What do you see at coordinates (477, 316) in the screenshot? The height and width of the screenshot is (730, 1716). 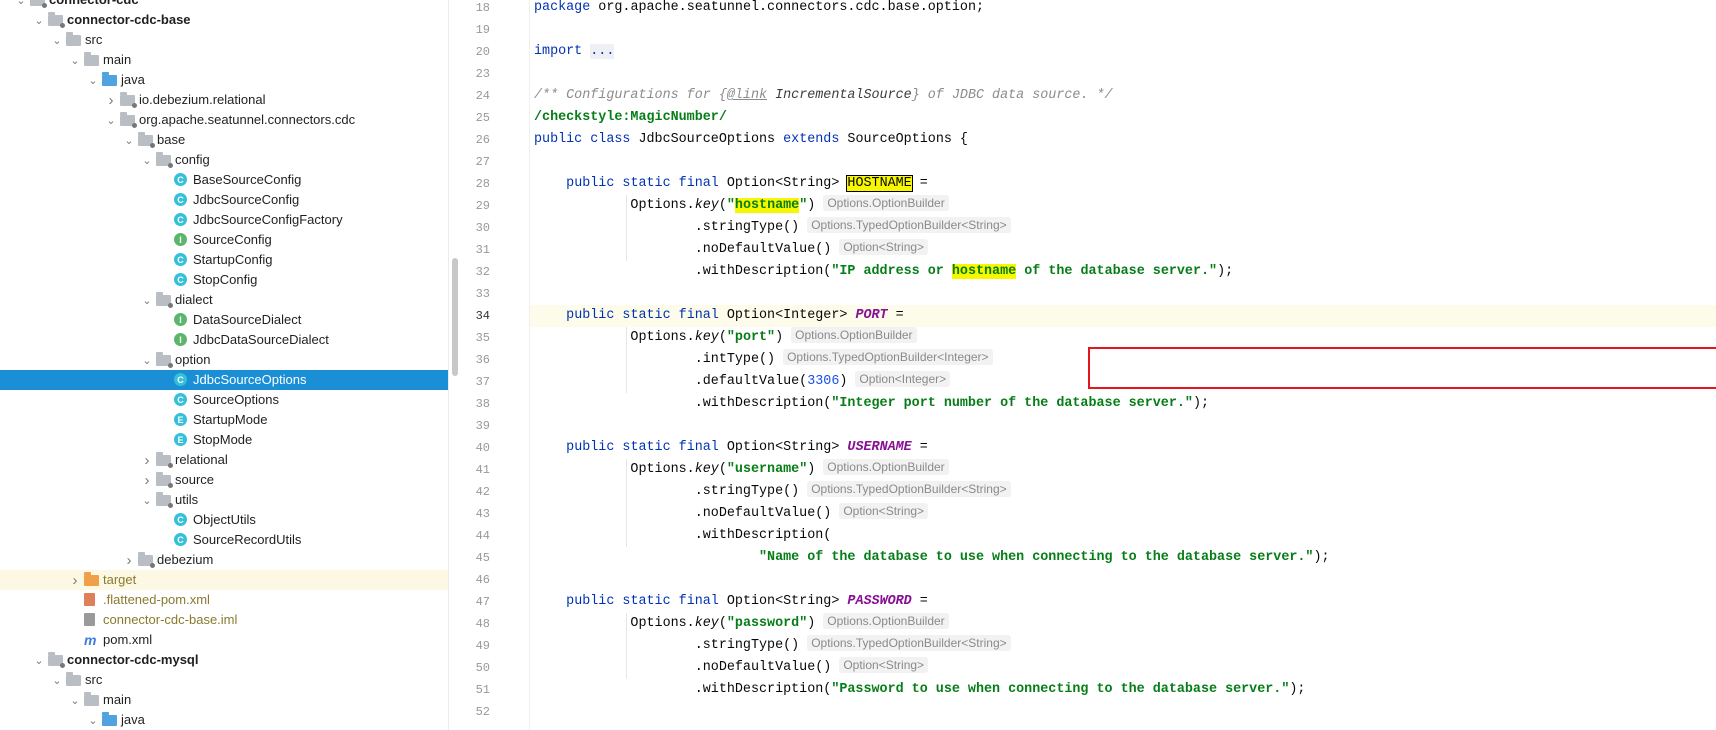 I see `line-number: 34` at bounding box center [477, 316].